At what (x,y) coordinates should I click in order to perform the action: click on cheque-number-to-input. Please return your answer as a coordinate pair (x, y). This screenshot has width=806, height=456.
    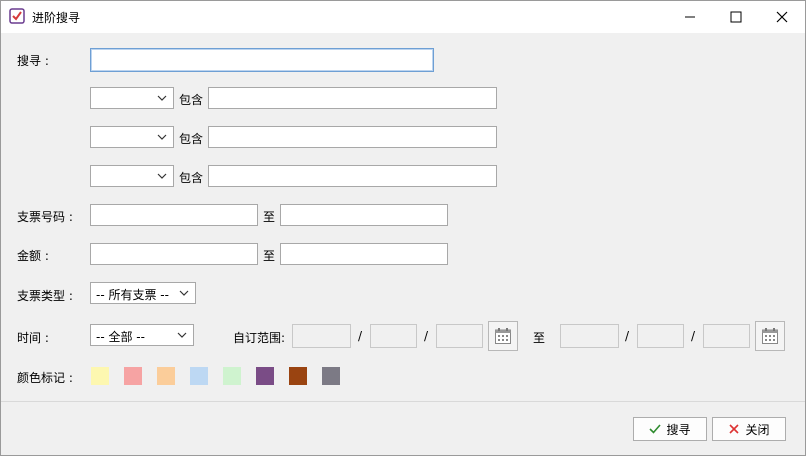
    Looking at the image, I should click on (364, 215).